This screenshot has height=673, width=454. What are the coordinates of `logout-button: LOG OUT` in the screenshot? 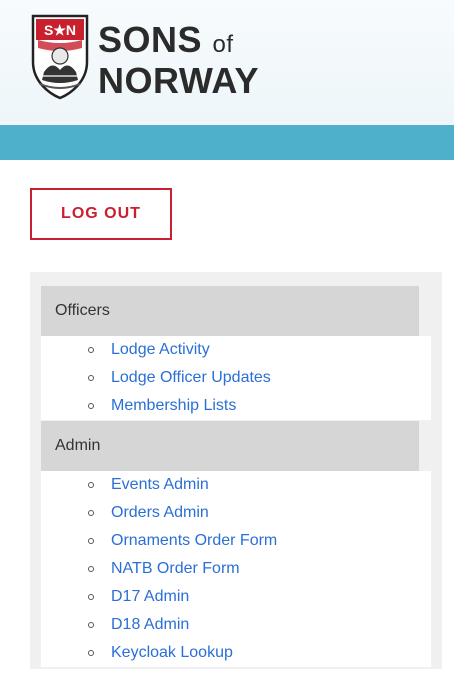 It's located at (101, 214).